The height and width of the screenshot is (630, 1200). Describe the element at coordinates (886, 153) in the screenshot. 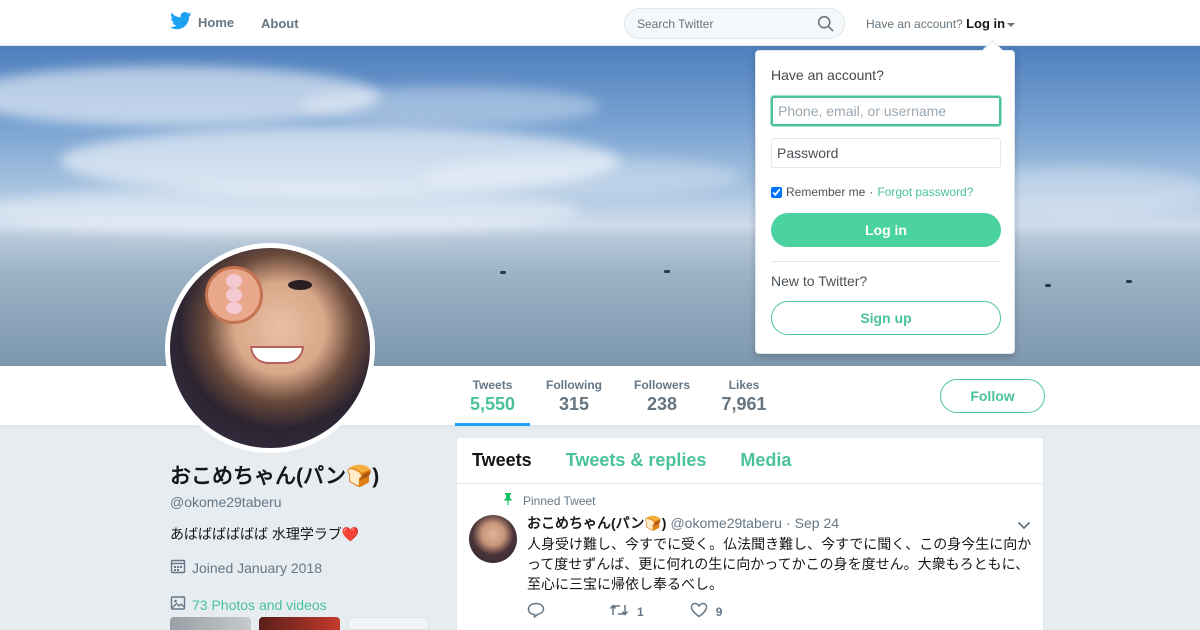

I see `password-field` at that location.